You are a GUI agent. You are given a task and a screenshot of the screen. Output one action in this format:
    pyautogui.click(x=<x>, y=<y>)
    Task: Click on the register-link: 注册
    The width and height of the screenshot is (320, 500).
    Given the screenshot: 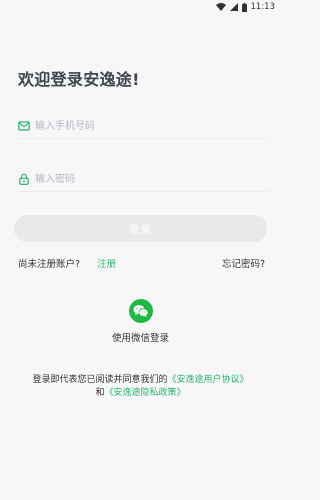 What is the action you would take?
    pyautogui.click(x=106, y=265)
    